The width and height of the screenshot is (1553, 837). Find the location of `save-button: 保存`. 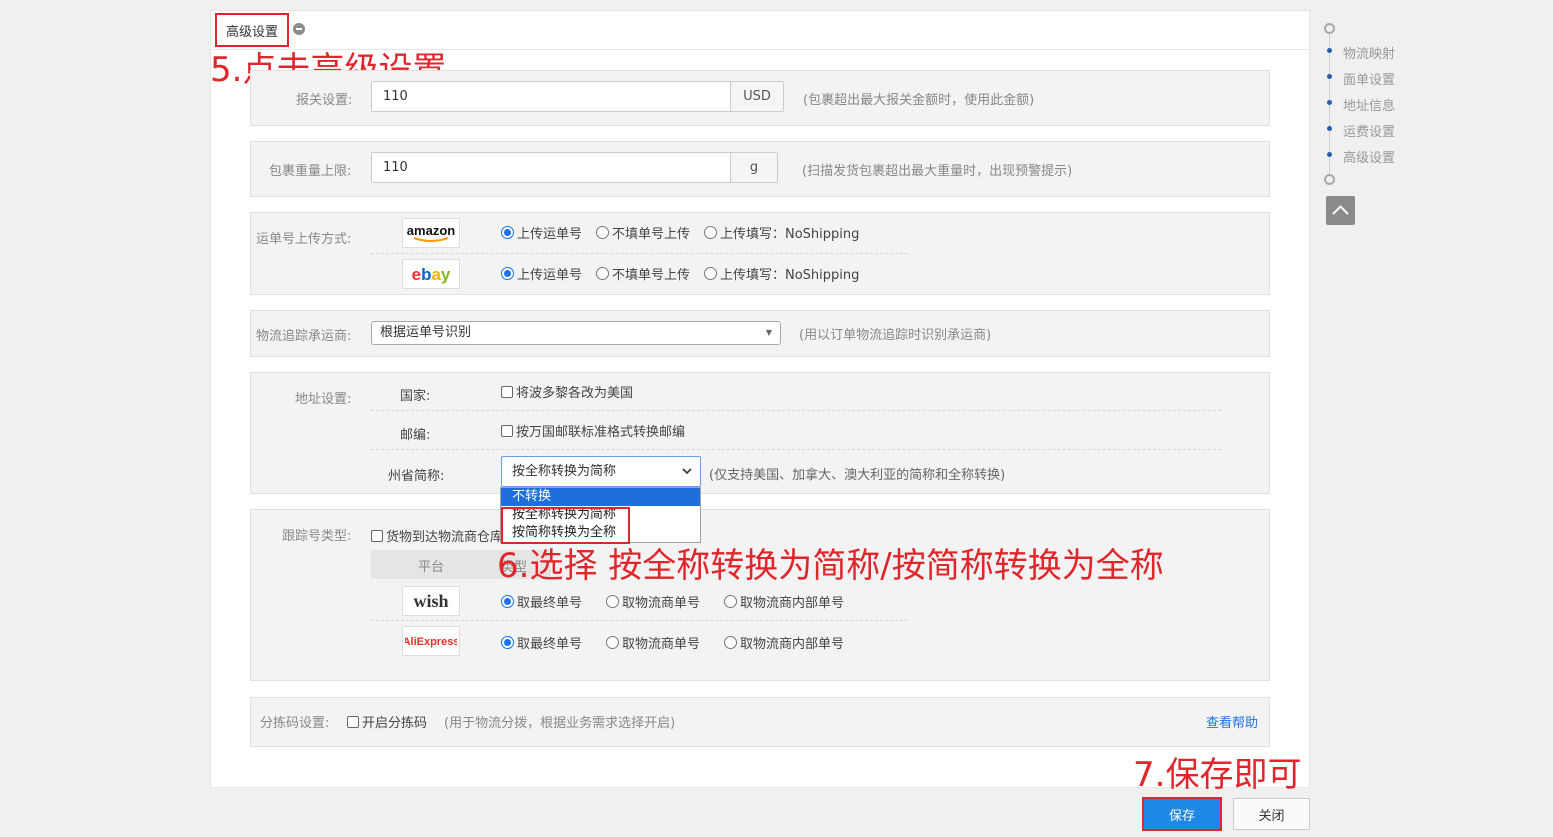

save-button: 保存 is located at coordinates (1182, 814).